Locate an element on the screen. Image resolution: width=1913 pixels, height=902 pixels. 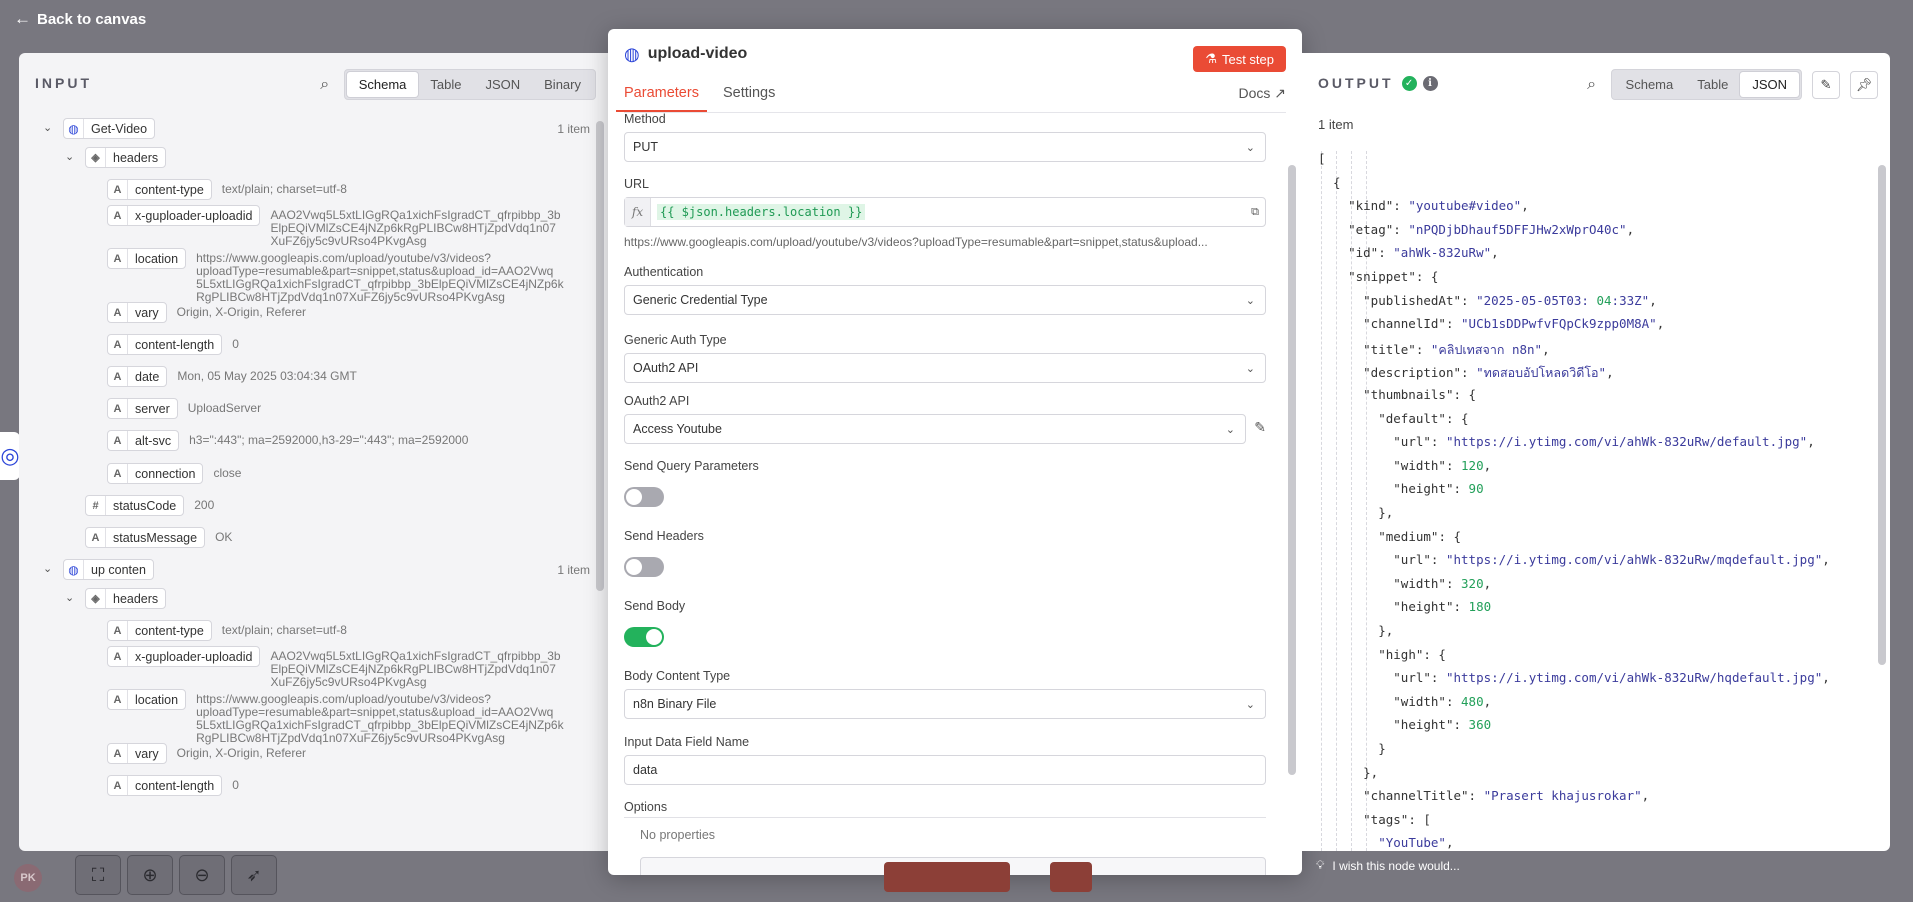
json-line: } is located at coordinates (1352, 748).